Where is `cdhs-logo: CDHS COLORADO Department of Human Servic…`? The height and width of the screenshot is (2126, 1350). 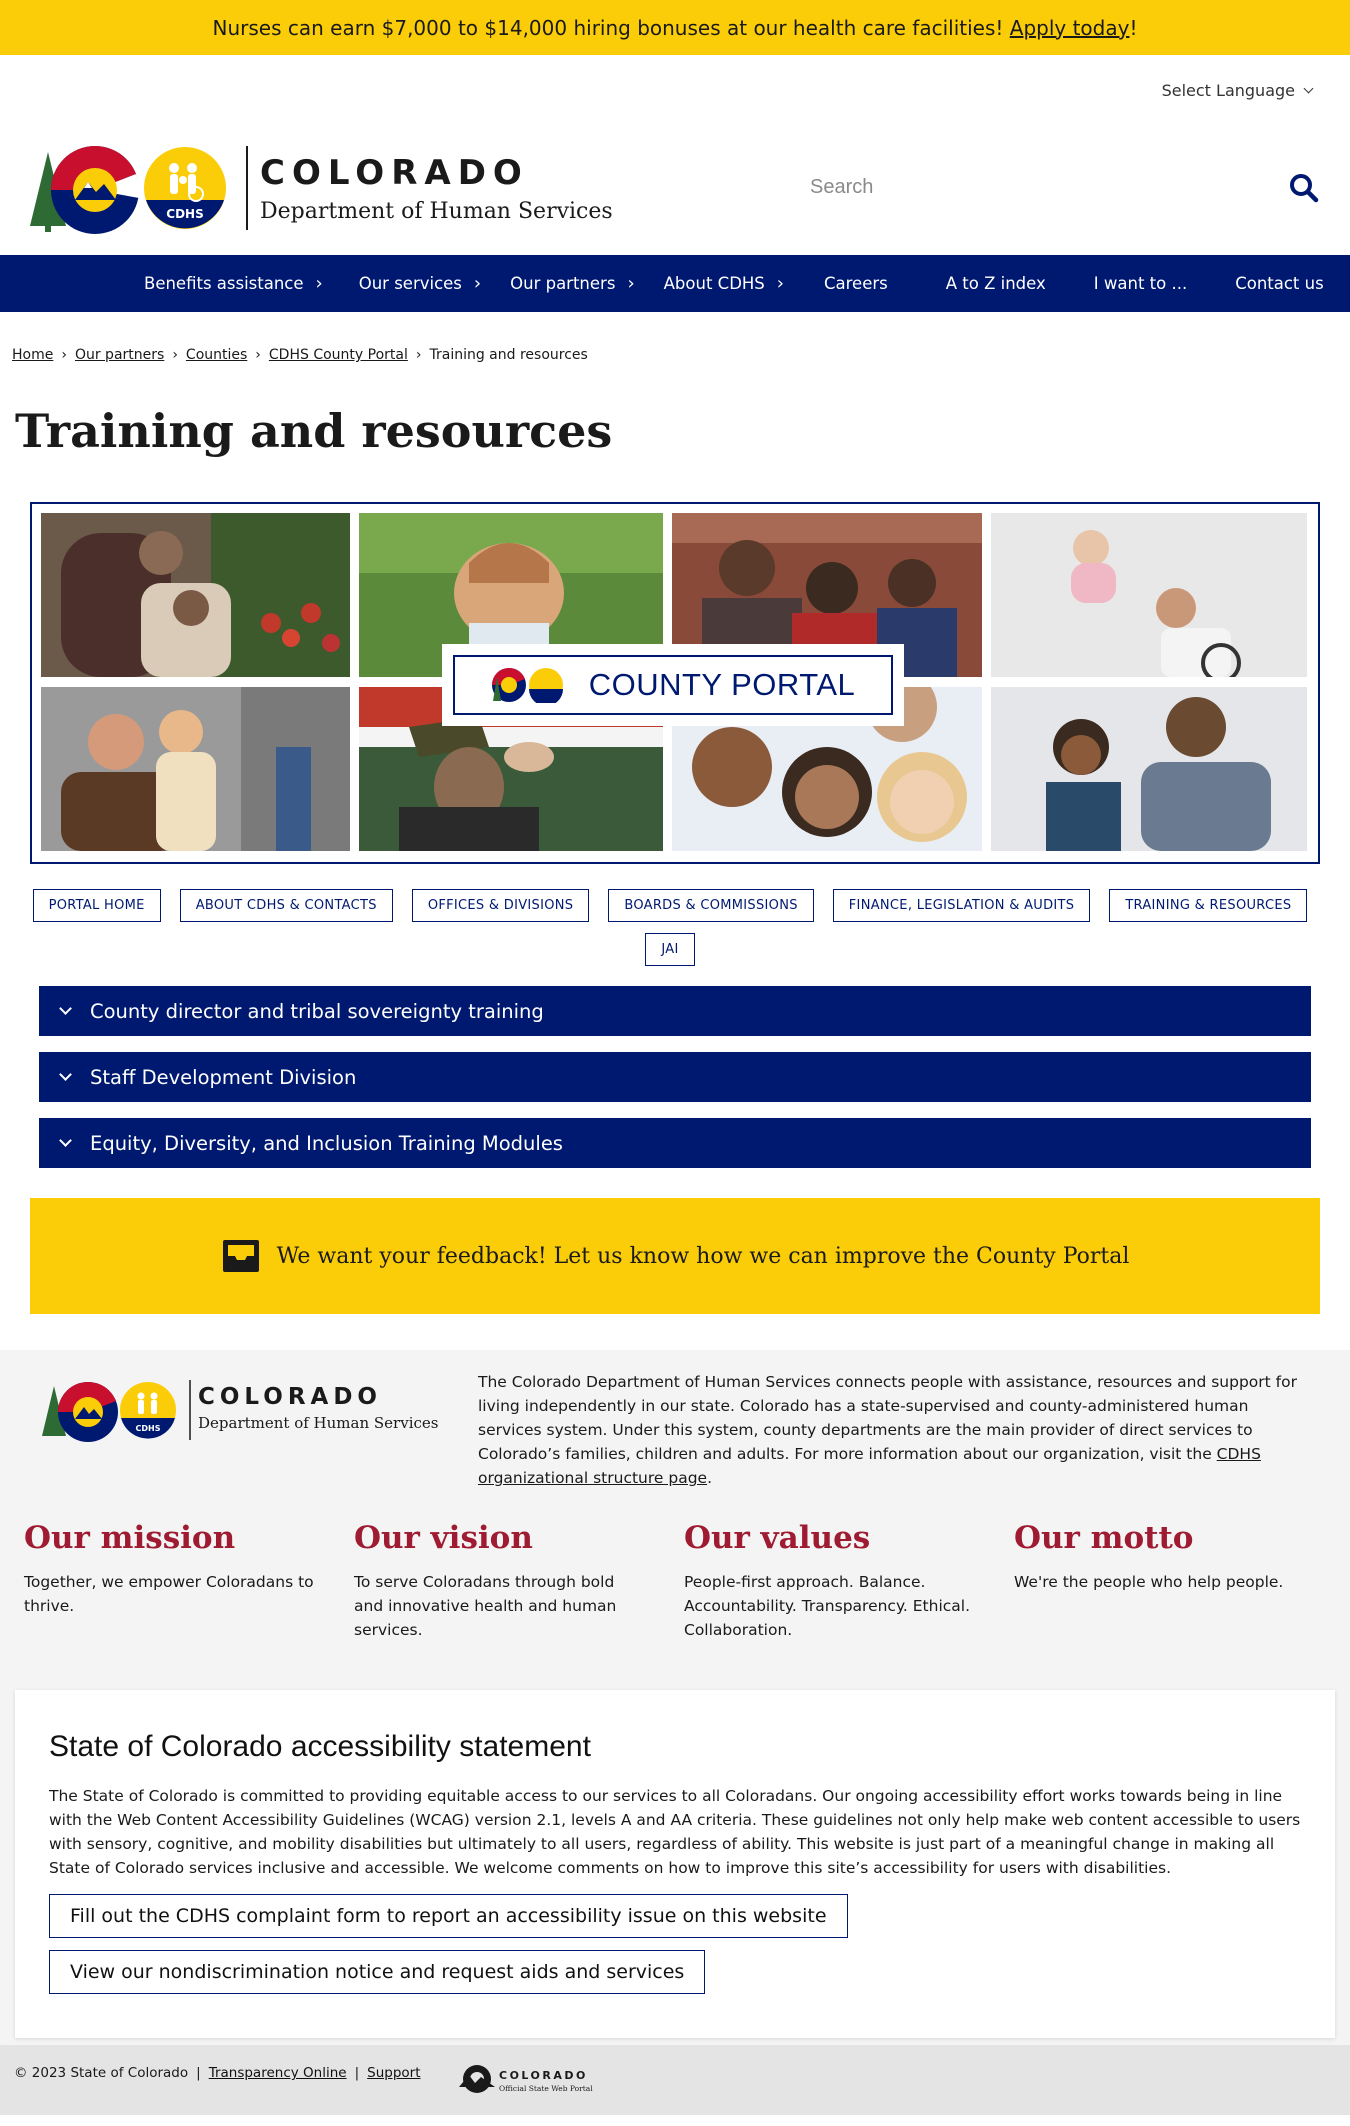 cdhs-logo: CDHS COLORADO Department of Human Servic… is located at coordinates (323, 188).